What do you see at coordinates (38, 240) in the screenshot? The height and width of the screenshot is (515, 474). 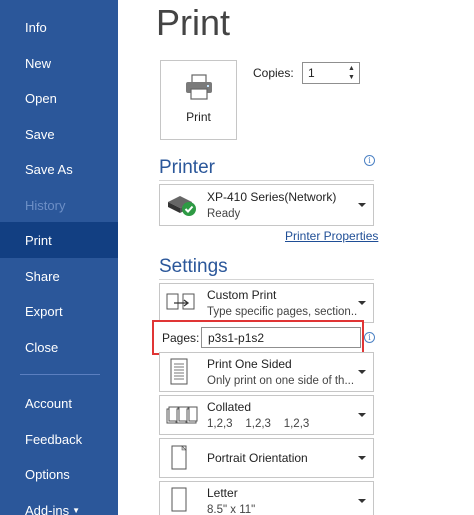 I see `nav-label: Print` at bounding box center [38, 240].